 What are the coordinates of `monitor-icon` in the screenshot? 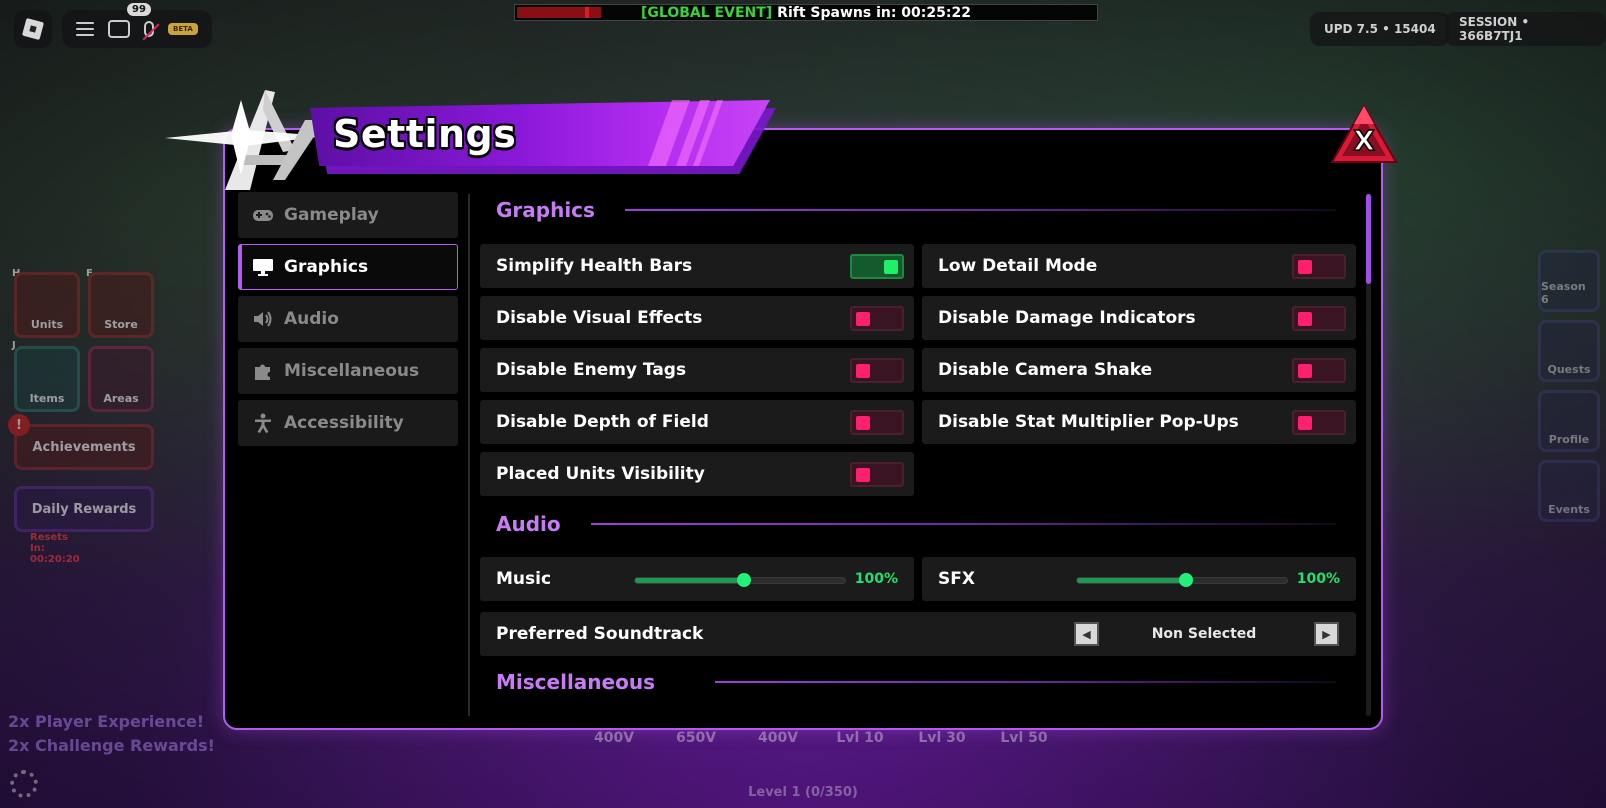 It's located at (263, 267).